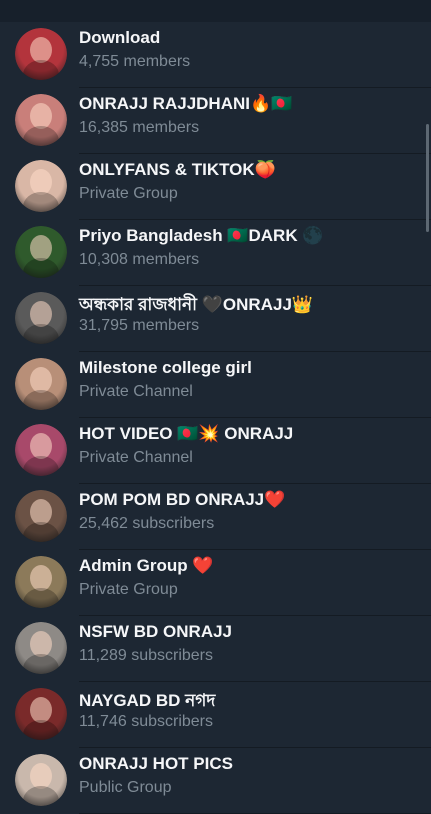 This screenshot has height=814, width=431. I want to click on chat-row-admin-group: Admin Group ❤️ Private Group, so click(215, 583).